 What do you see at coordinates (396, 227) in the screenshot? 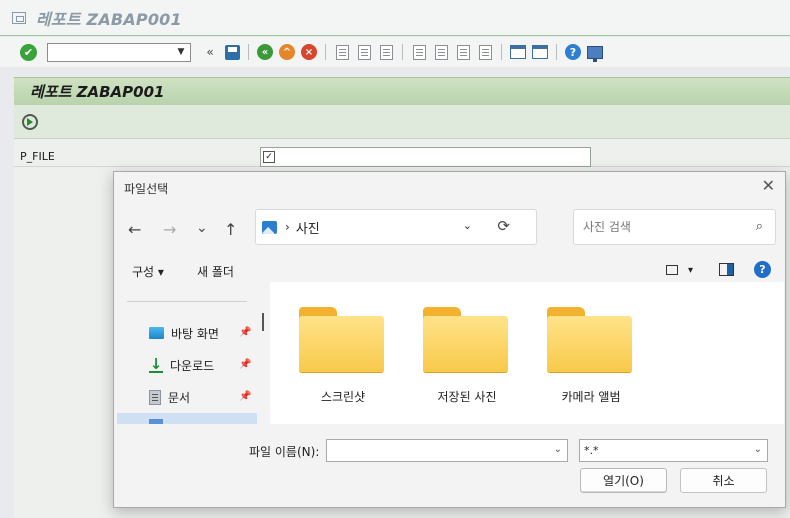
I see `address-bar: › 사진 ⌄ ⟳` at bounding box center [396, 227].